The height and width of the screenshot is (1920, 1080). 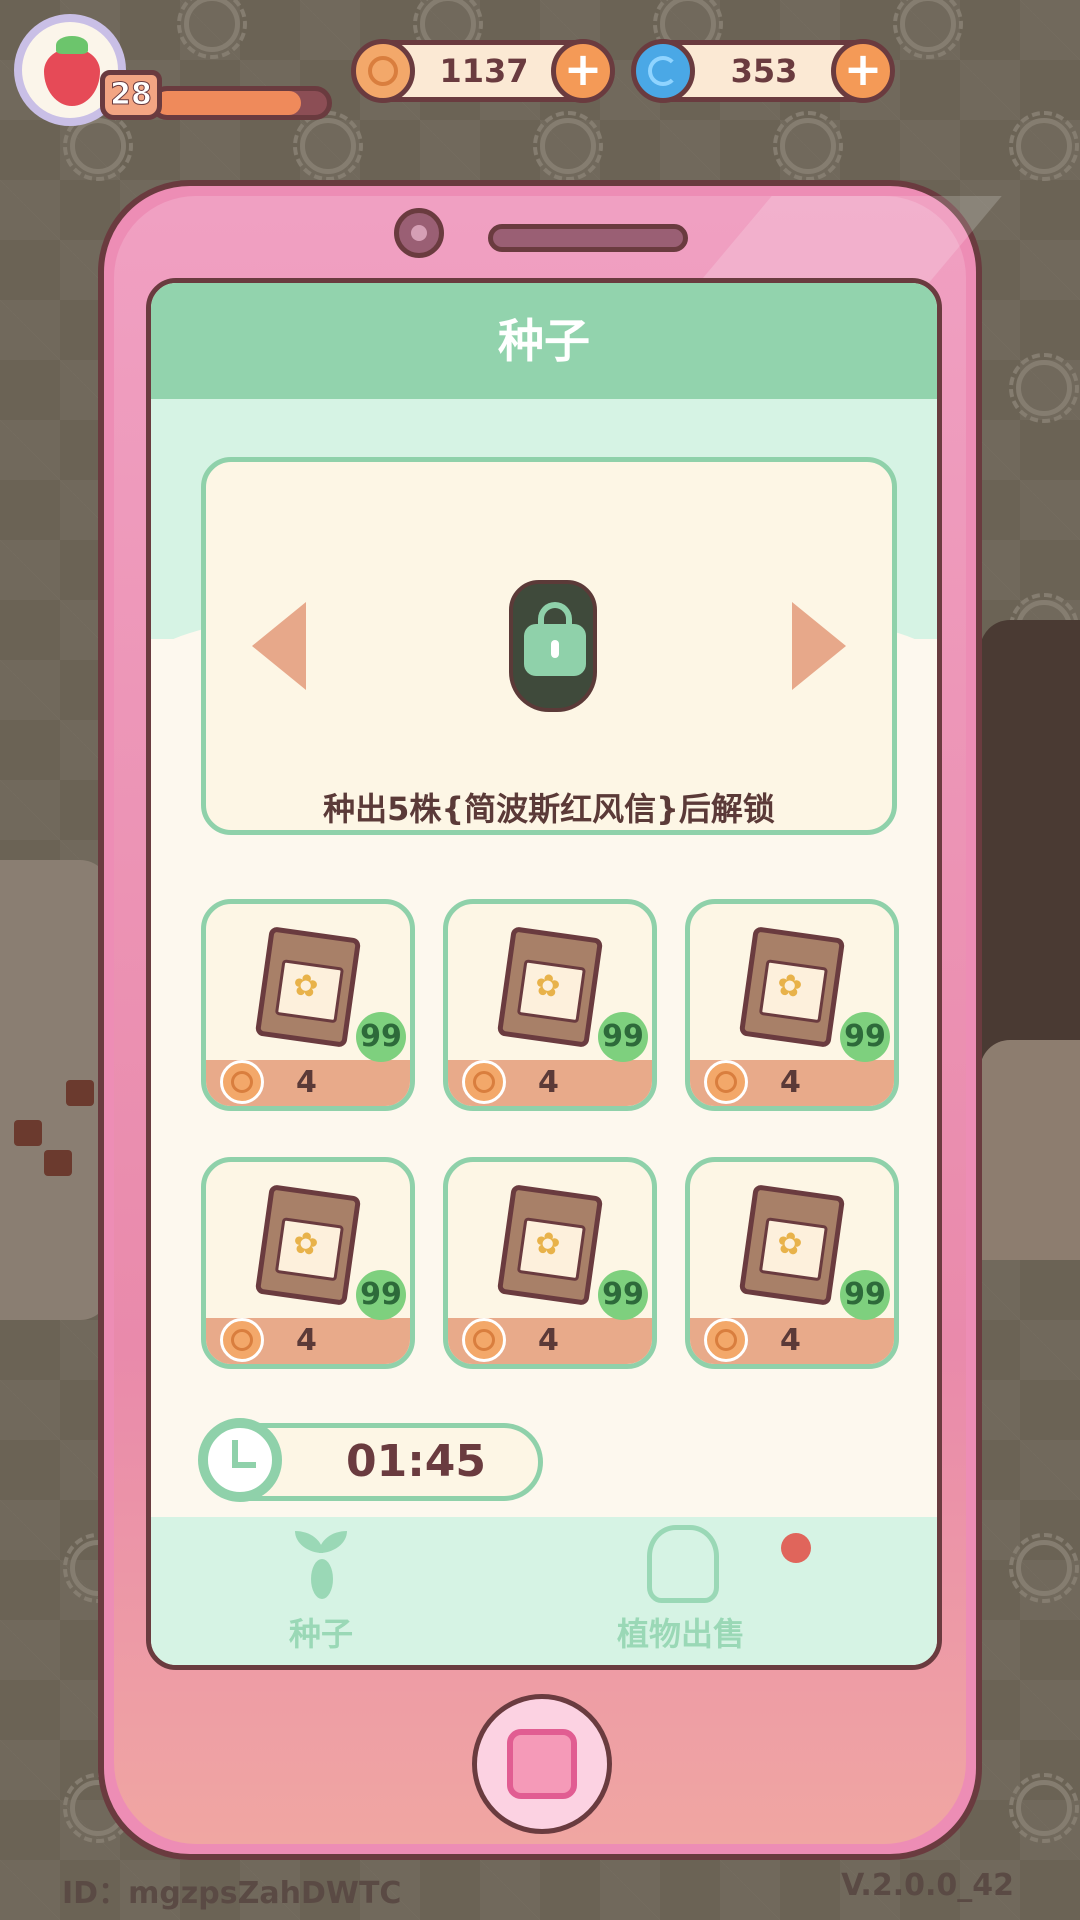 I want to click on home-square-icon, so click(x=542, y=1764).